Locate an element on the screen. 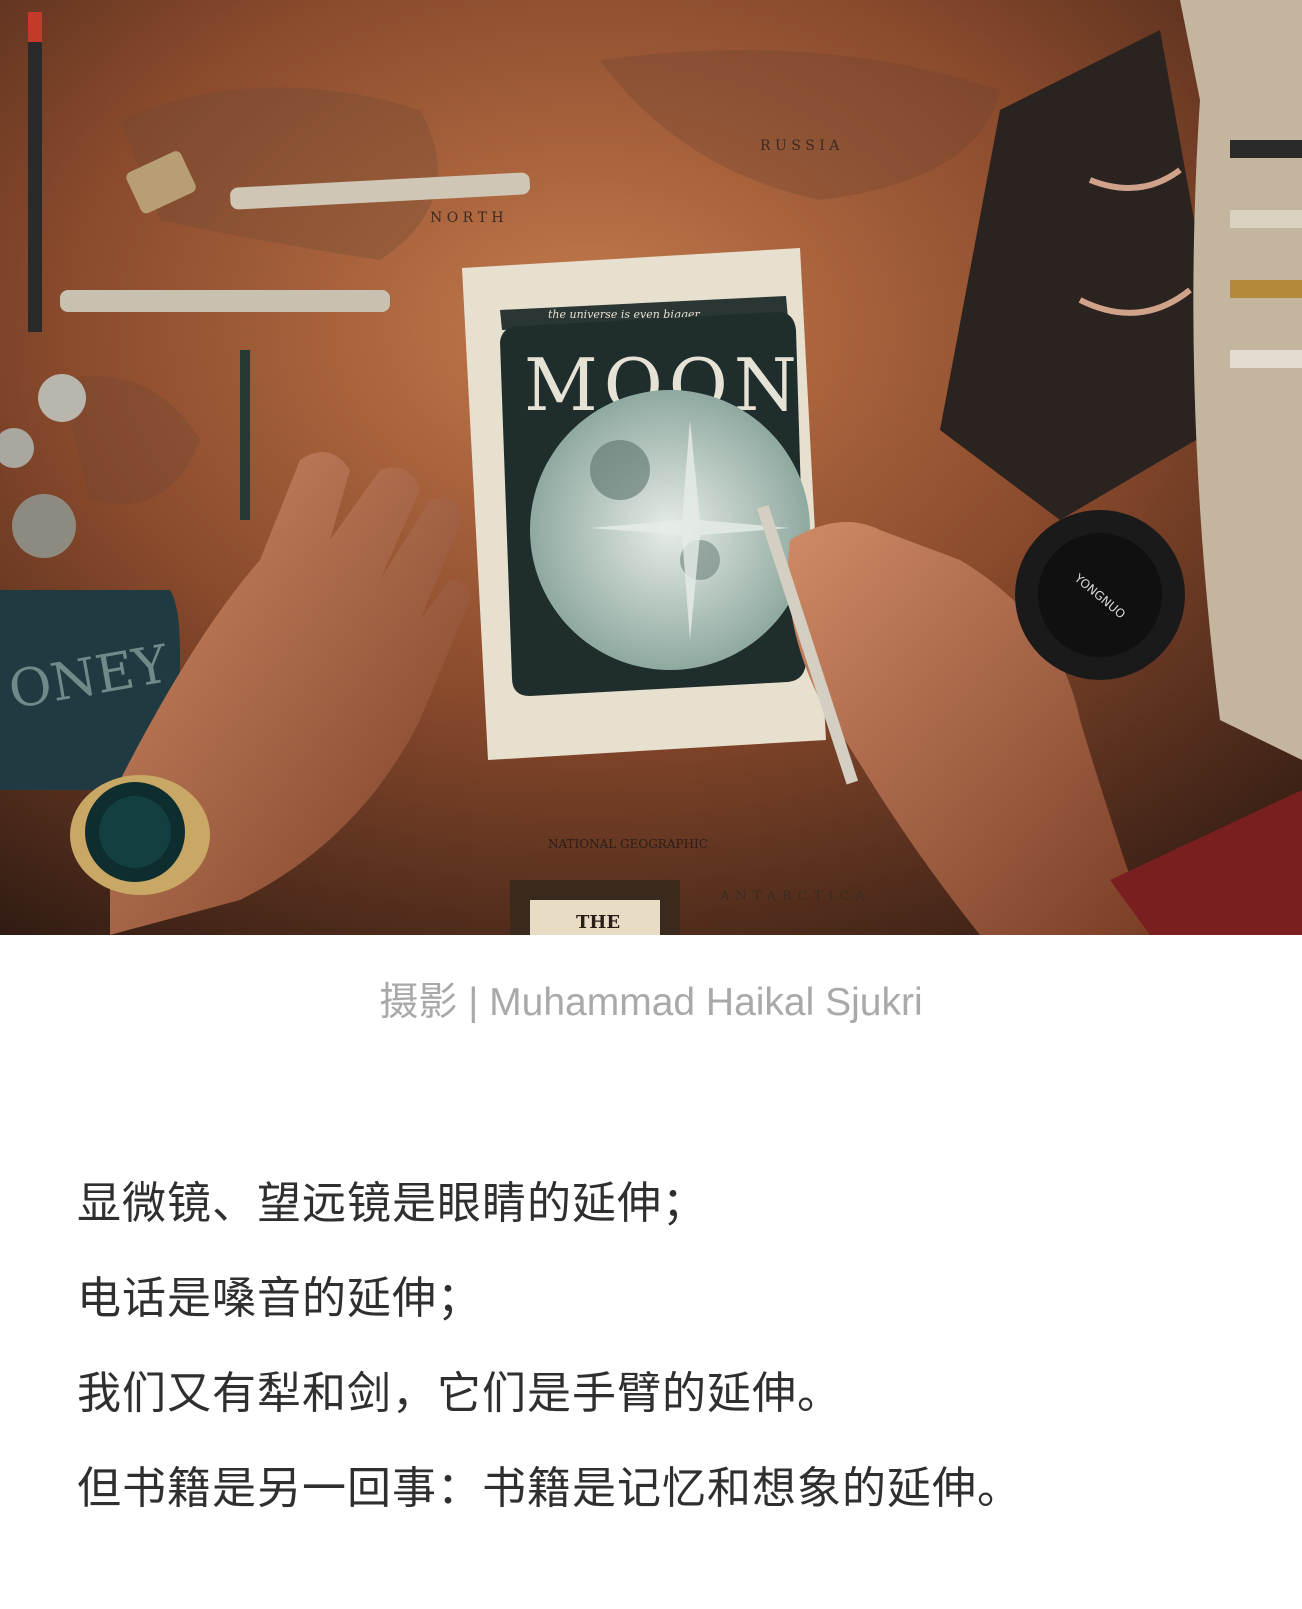  frame-text: THE is located at coordinates (598, 922).